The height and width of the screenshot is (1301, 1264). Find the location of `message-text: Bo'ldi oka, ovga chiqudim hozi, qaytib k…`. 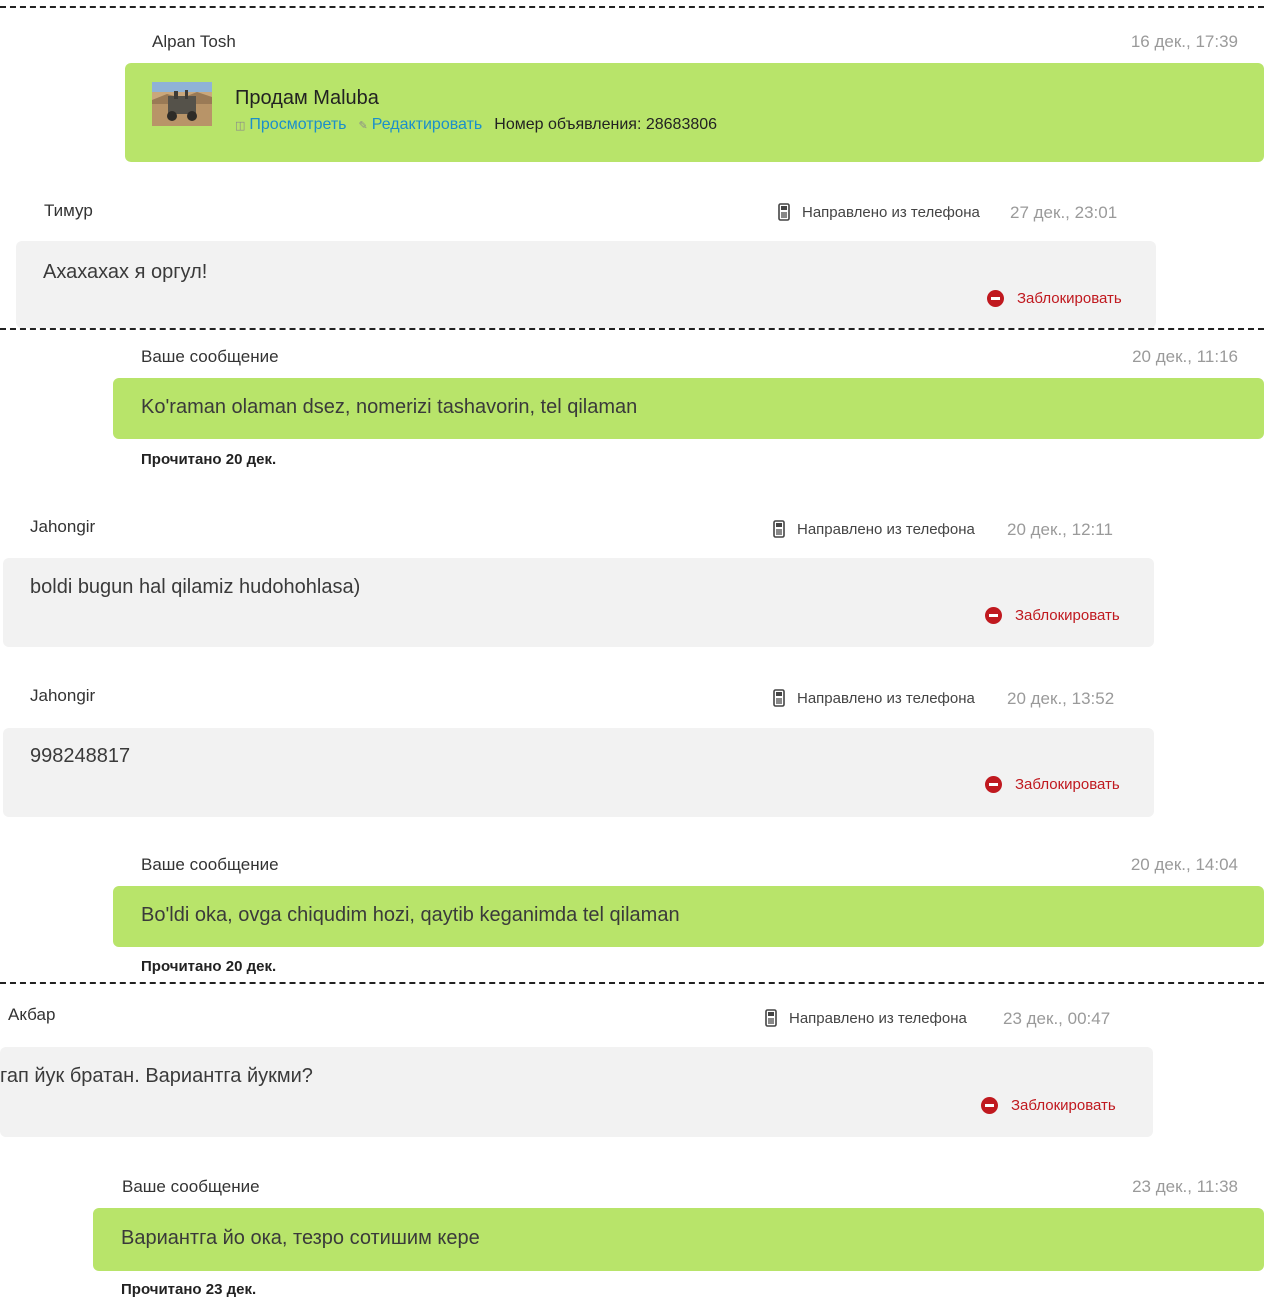

message-text: Bo'ldi oka, ovga chiqudim hozi, qaytib k… is located at coordinates (410, 915).